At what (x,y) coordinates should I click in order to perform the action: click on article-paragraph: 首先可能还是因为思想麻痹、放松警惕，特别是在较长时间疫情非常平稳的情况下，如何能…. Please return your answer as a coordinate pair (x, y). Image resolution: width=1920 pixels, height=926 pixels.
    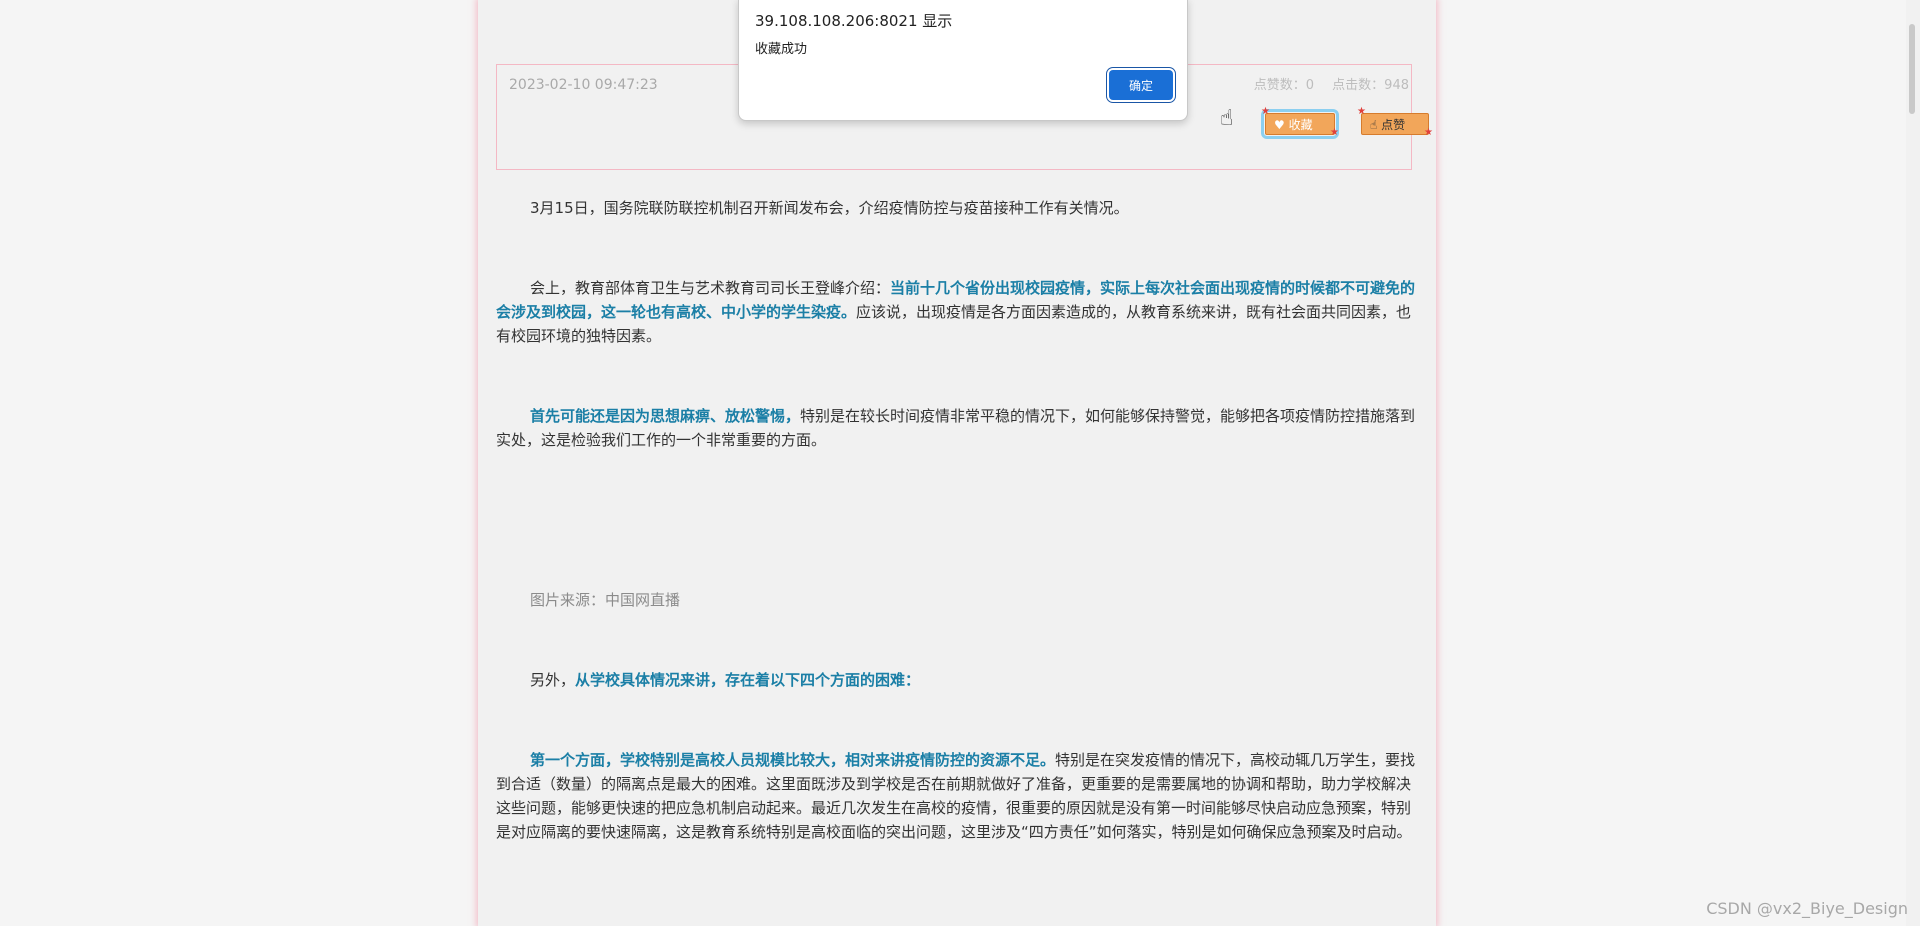
    Looking at the image, I should click on (956, 428).